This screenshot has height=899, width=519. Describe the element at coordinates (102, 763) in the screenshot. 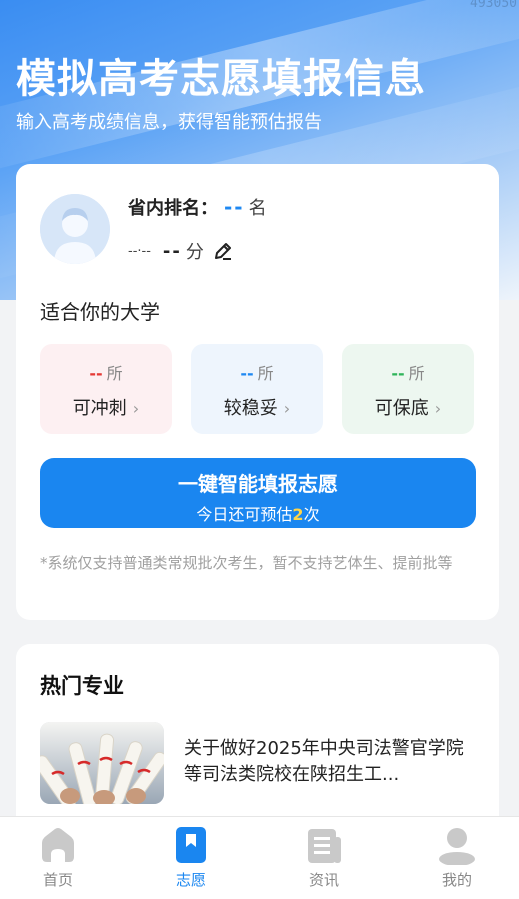

I see `news-thumbnail` at that location.